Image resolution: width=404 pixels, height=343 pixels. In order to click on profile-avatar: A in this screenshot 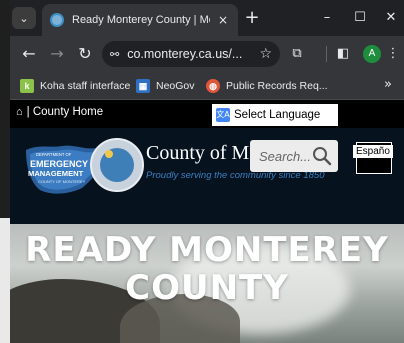, I will do `click(372, 54)`.